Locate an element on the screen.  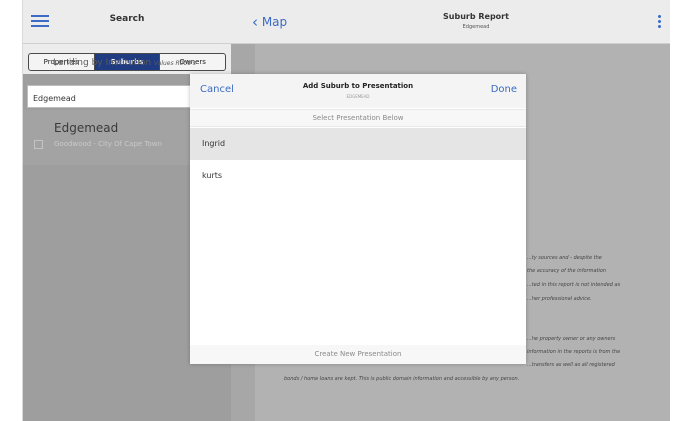
window-frame-left is located at coordinates (11, 210).